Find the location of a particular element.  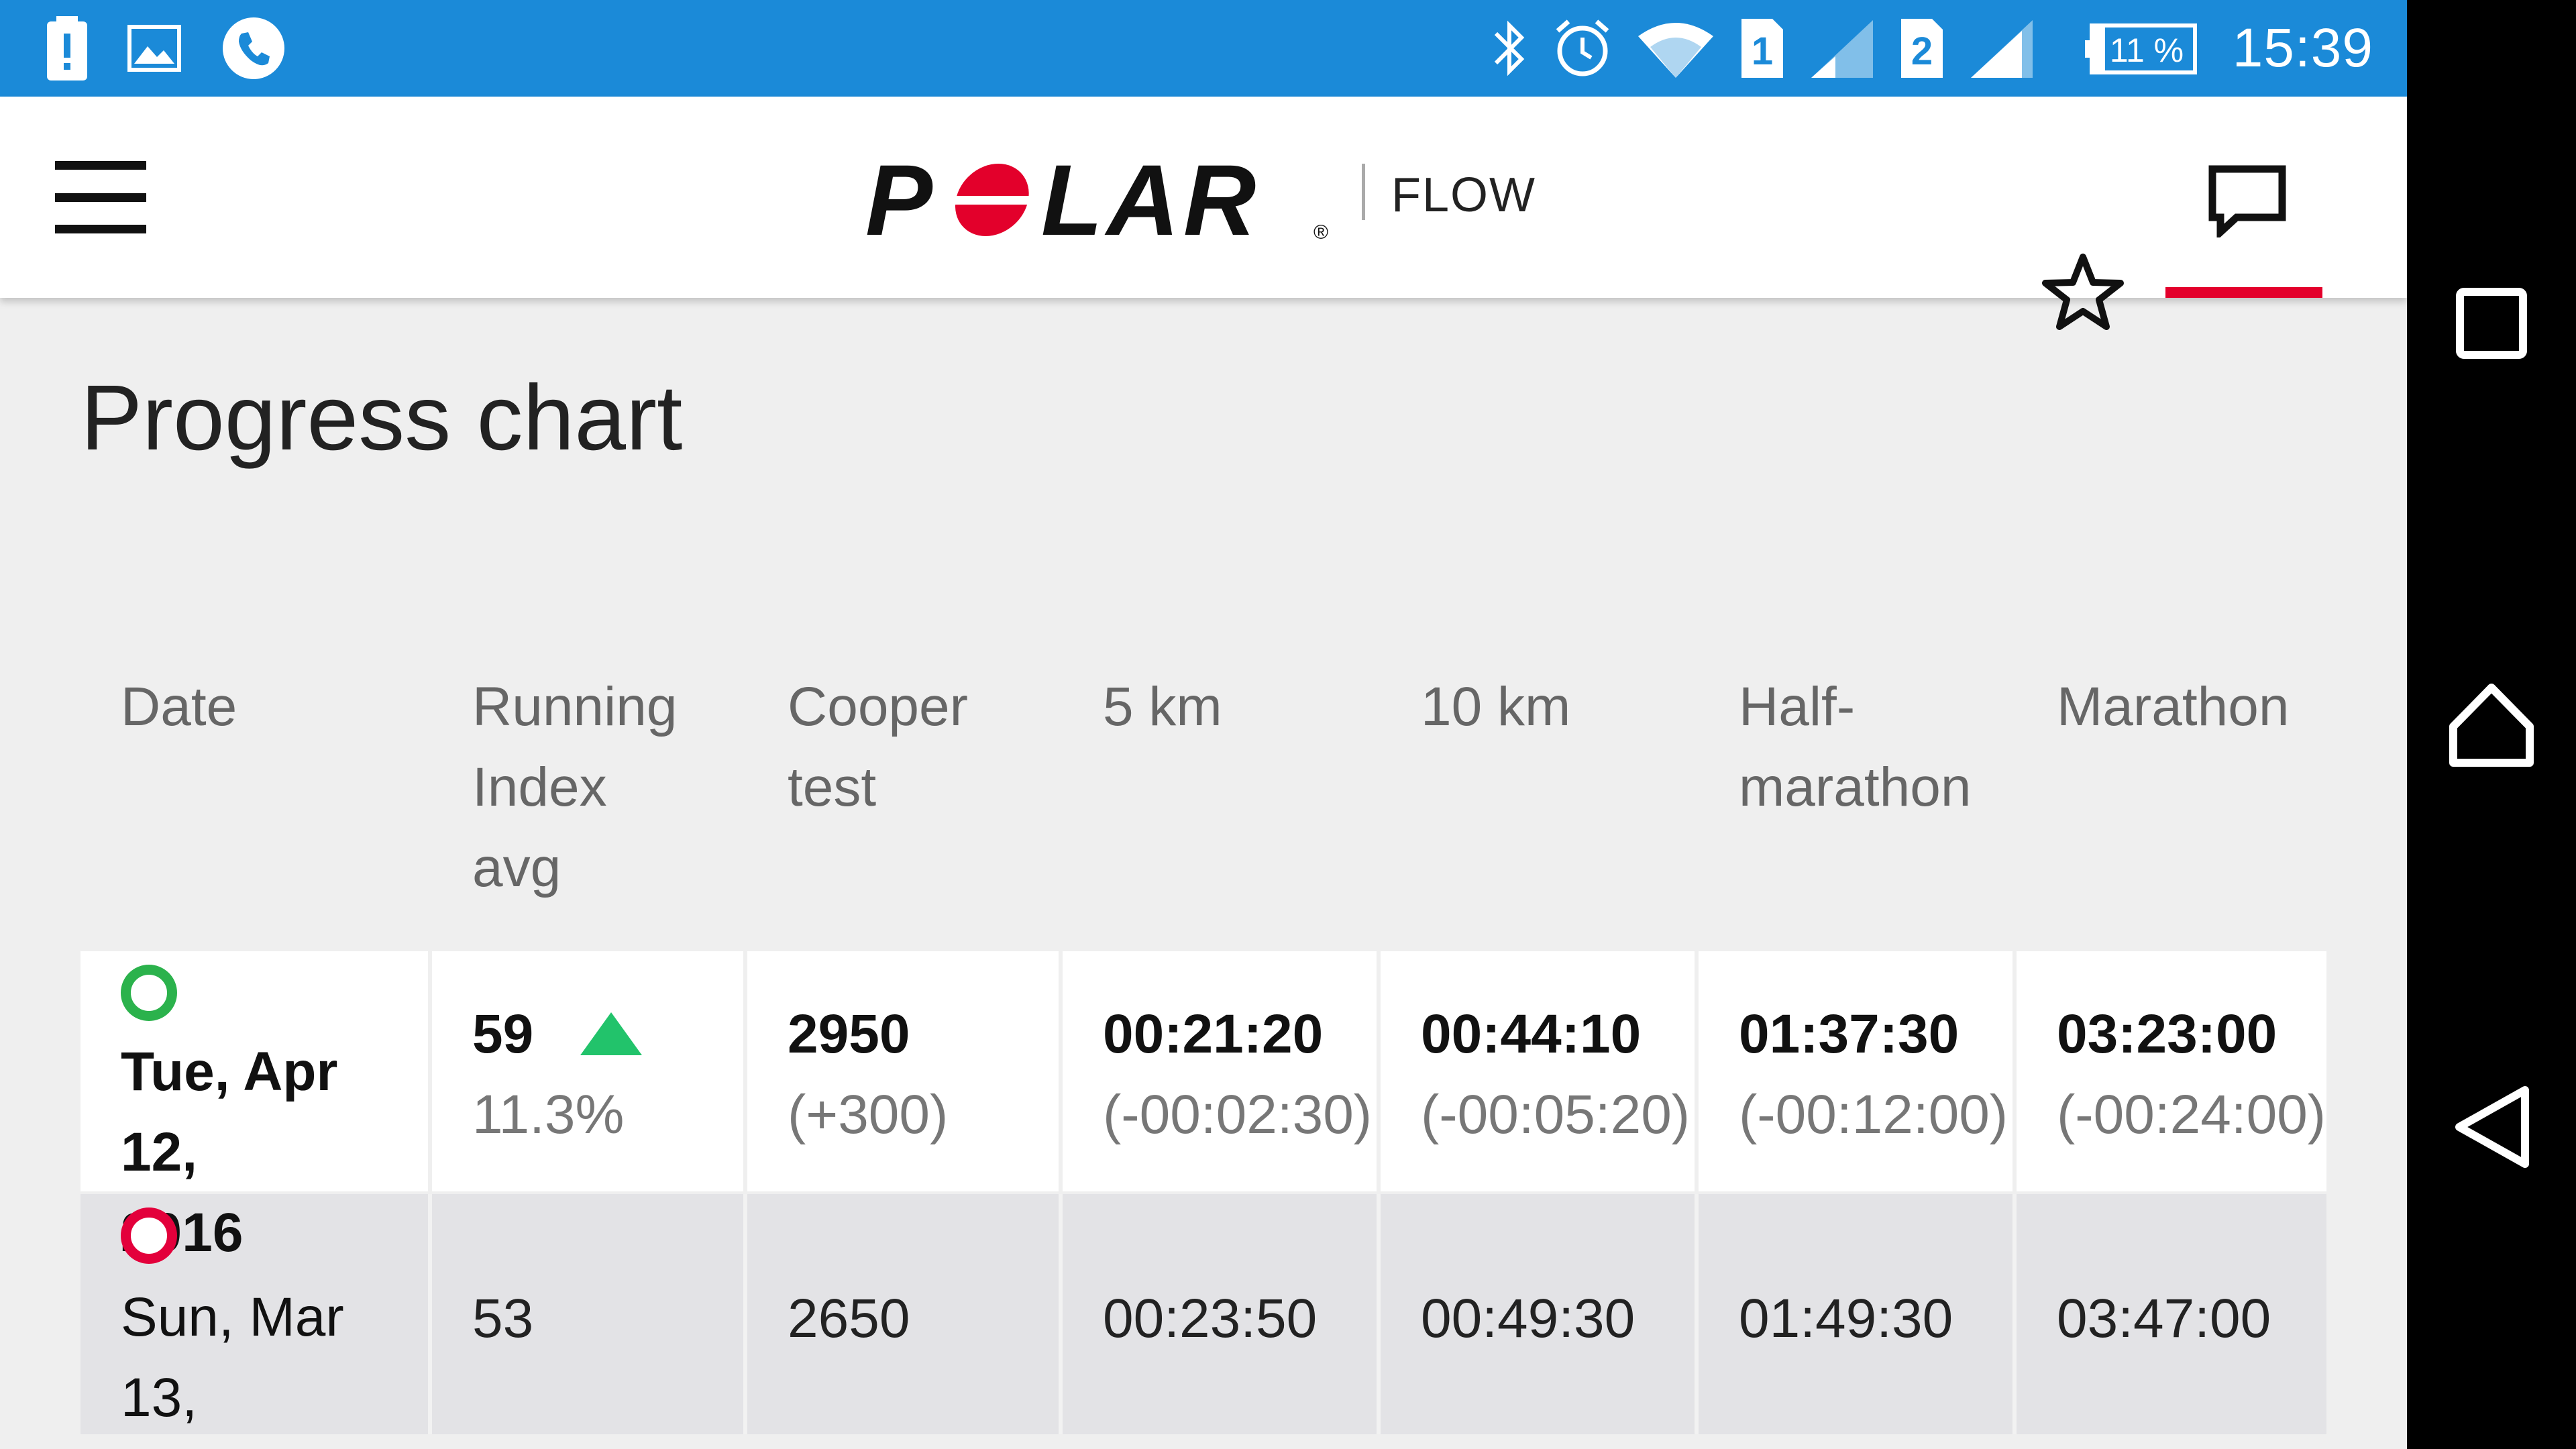

5km-diff: (-00:02:30) is located at coordinates (1238, 1114).